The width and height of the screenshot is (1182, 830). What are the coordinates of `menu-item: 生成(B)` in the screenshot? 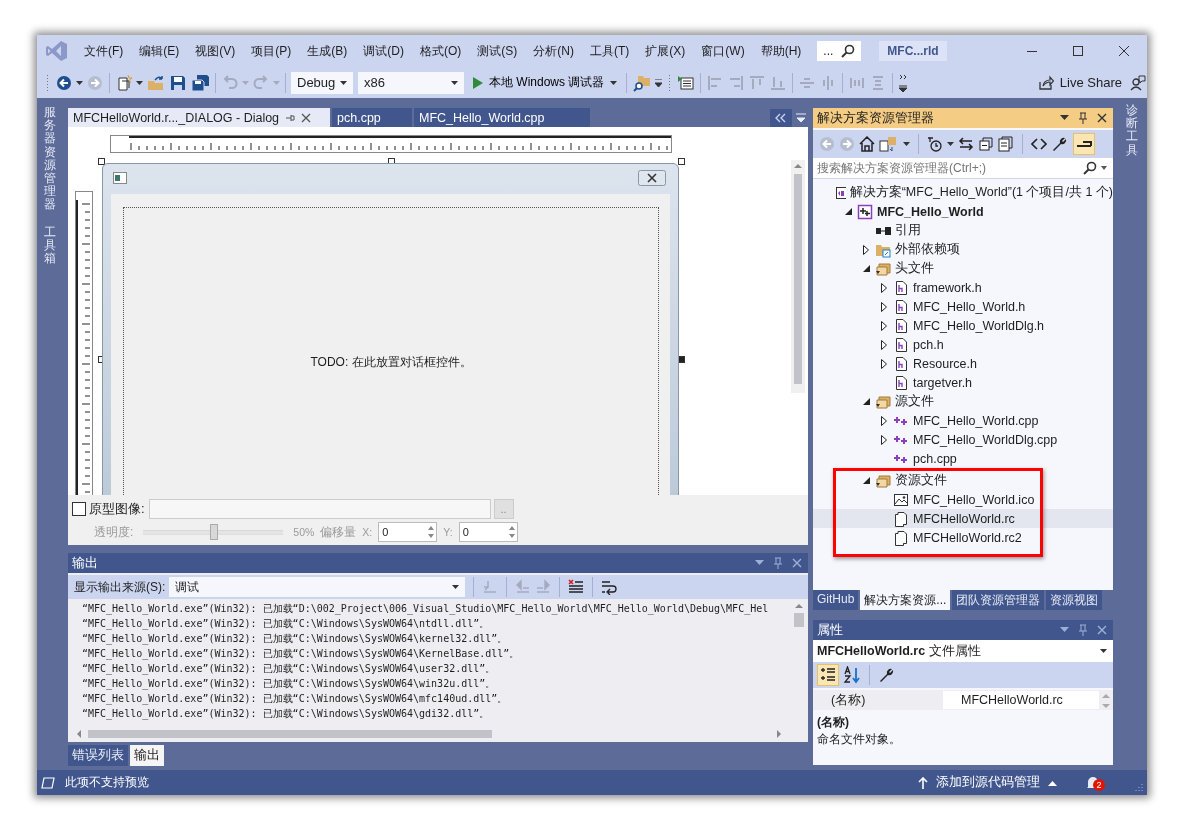 It's located at (327, 51).